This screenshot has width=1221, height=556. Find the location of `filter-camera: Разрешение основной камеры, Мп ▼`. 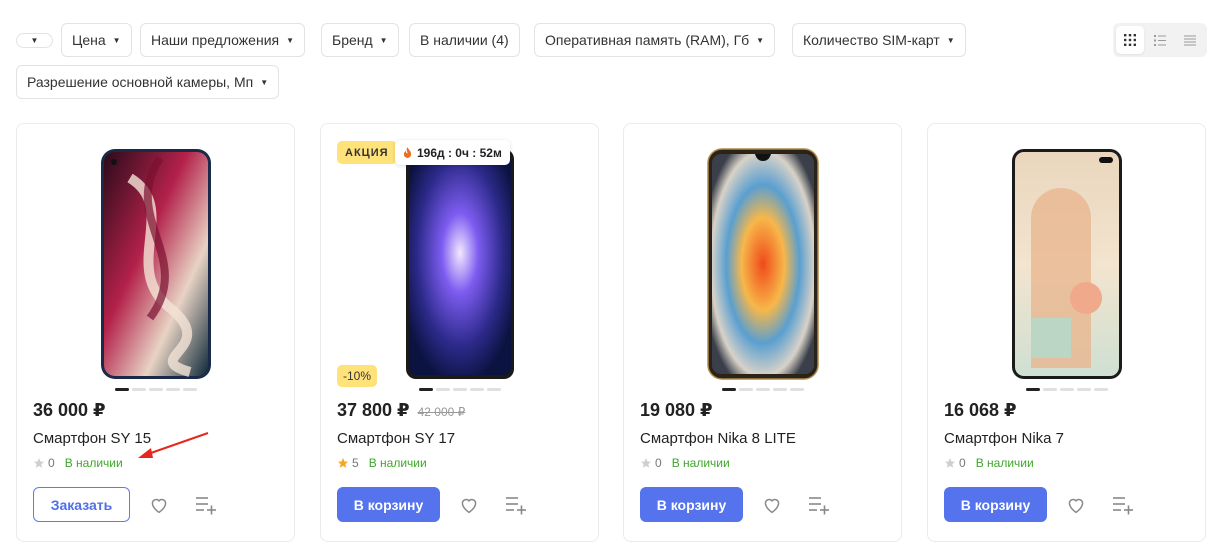

filter-camera: Разрешение основной камеры, Мп ▼ is located at coordinates (148, 82).